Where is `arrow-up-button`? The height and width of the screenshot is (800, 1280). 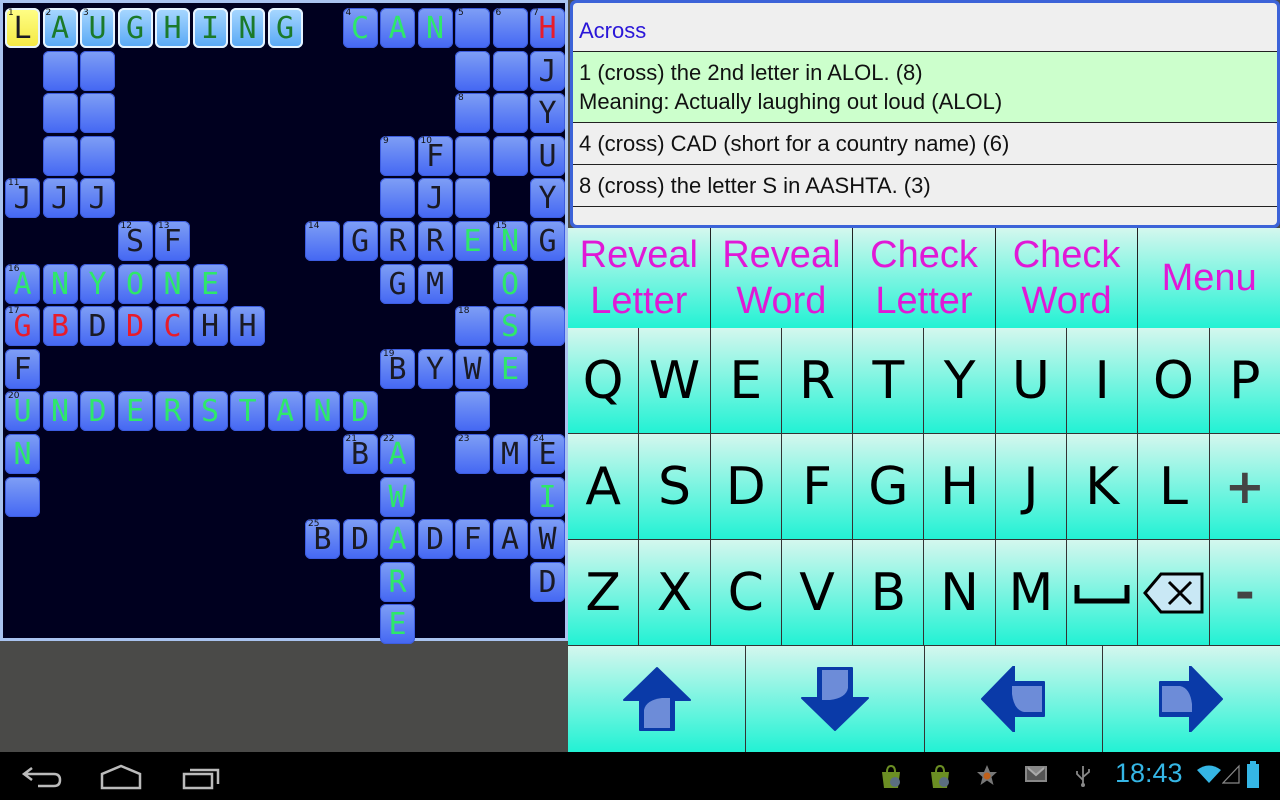 arrow-up-button is located at coordinates (657, 699).